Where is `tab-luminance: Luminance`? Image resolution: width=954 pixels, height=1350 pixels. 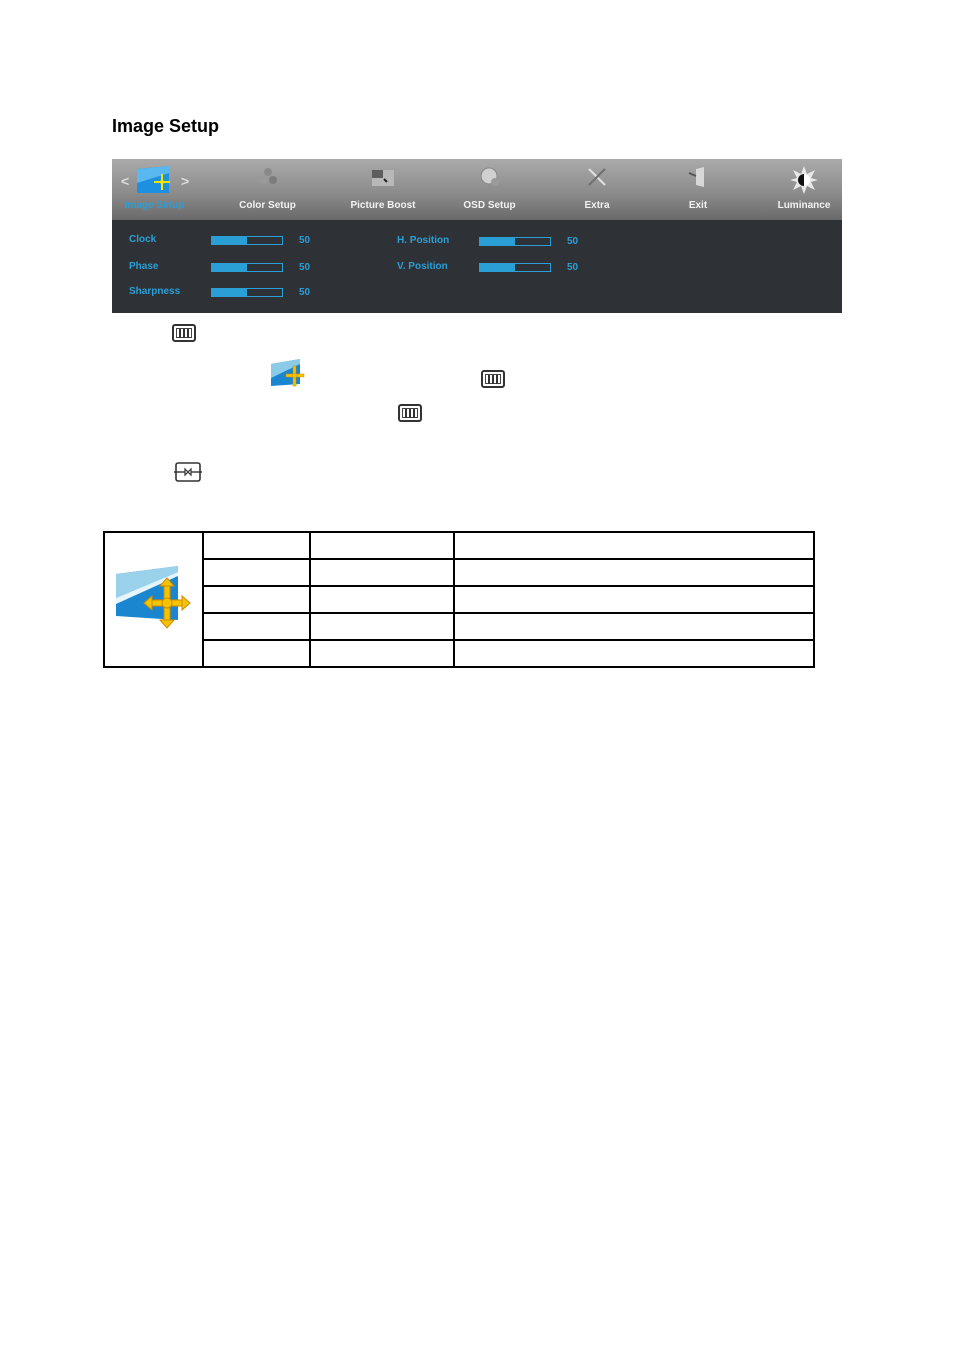
tab-luminance: Luminance is located at coordinates (804, 189).